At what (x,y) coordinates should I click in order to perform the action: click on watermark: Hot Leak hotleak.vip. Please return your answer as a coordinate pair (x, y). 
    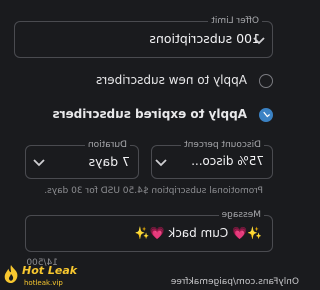
    Looking at the image, I should click on (38, 276).